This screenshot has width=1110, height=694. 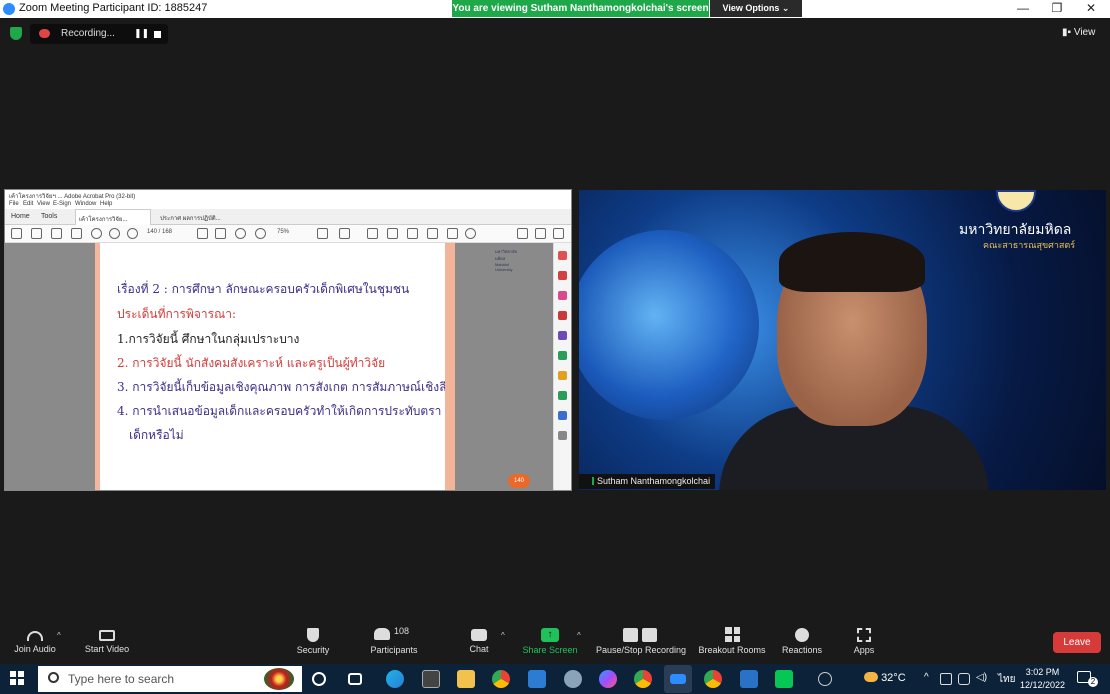 What do you see at coordinates (562, 415) in the screenshot?
I see `fill-sign-icon` at bounding box center [562, 415].